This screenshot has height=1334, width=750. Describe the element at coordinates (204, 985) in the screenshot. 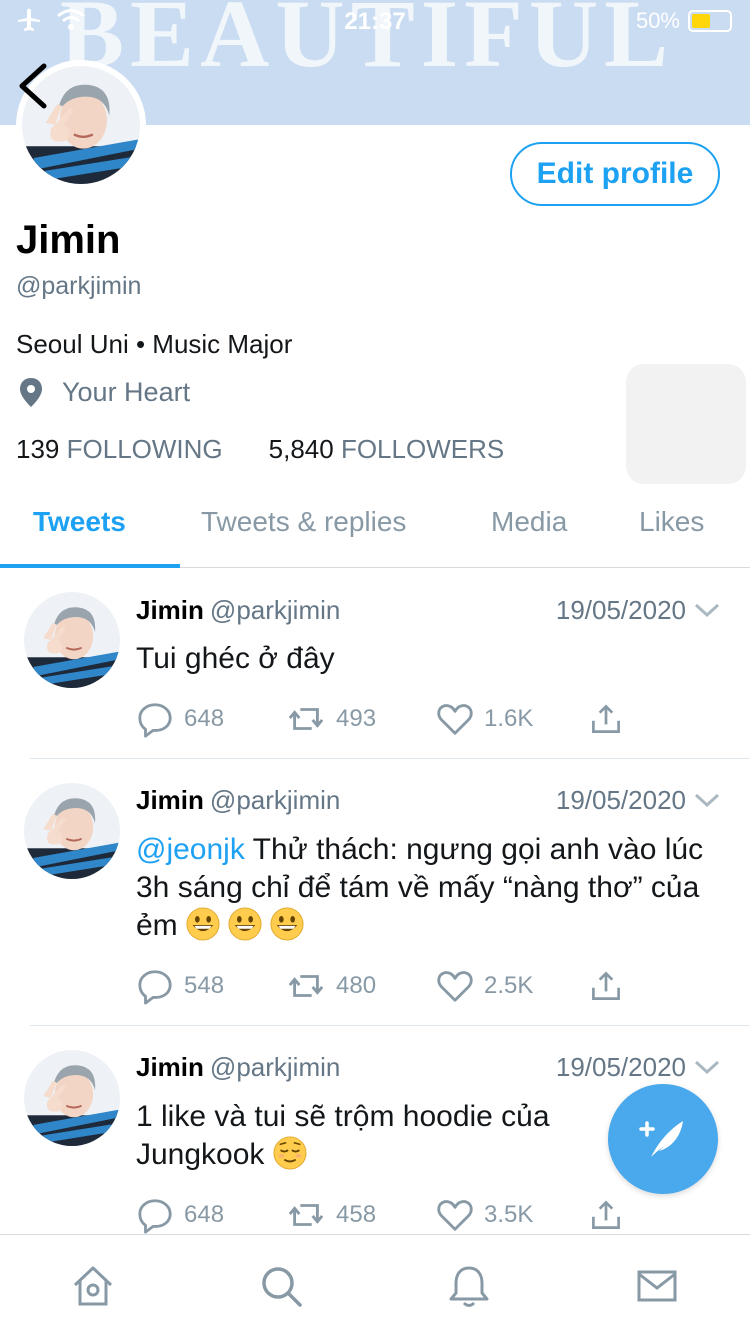

I see `reply-count: 548` at that location.